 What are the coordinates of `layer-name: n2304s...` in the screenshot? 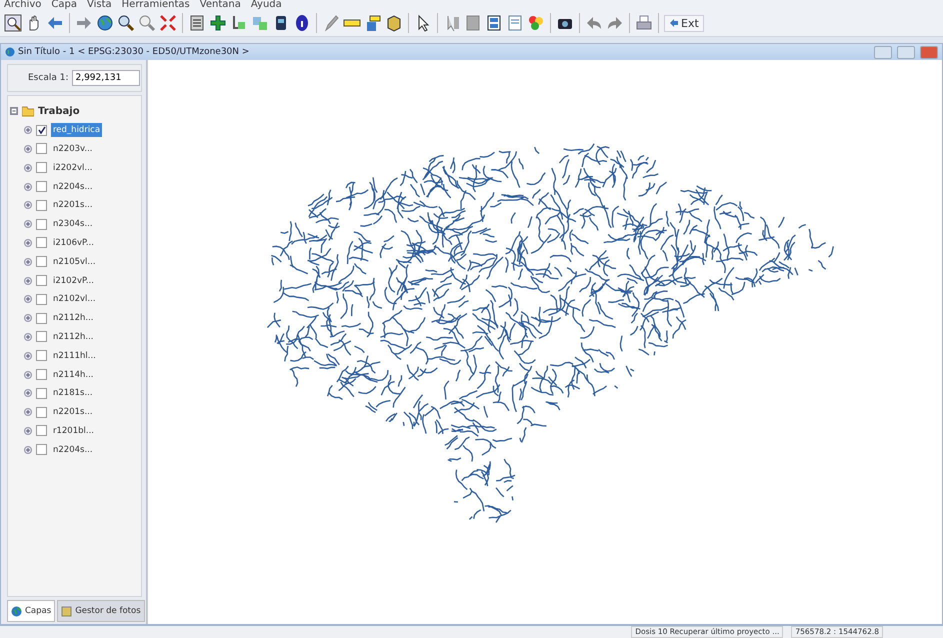 It's located at (73, 224).